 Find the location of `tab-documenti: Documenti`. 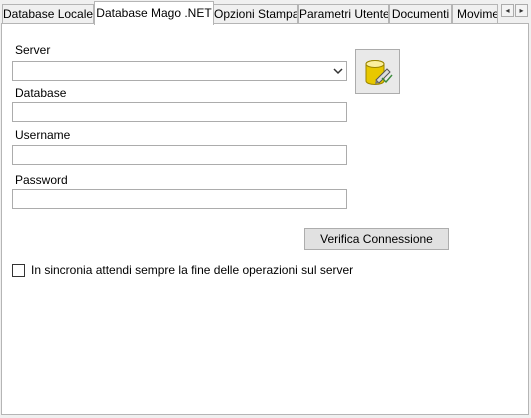

tab-documenti: Documenti is located at coordinates (420, 13).